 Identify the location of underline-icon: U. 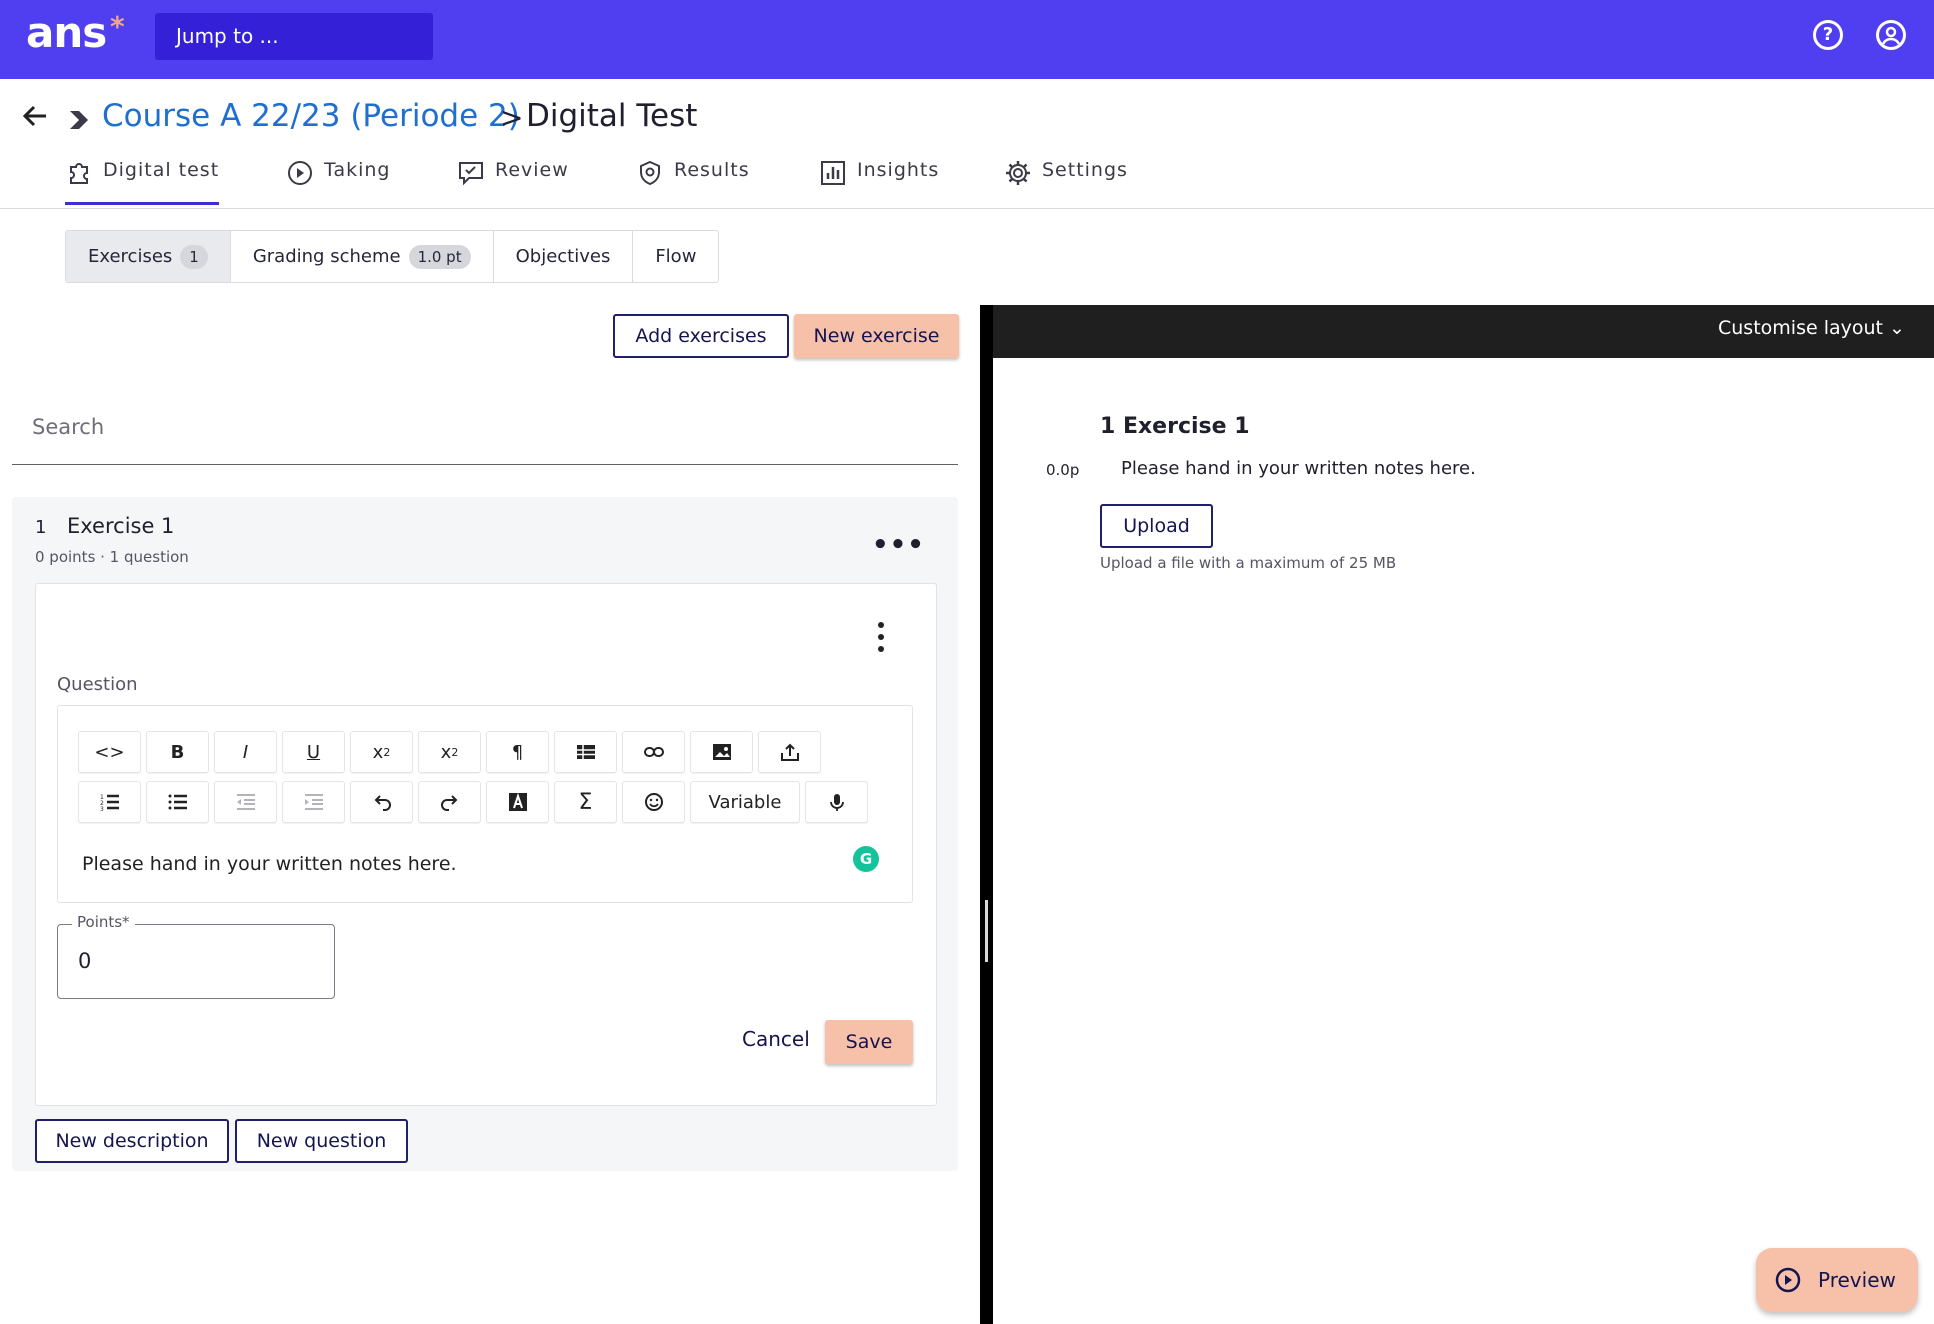
(313, 752).